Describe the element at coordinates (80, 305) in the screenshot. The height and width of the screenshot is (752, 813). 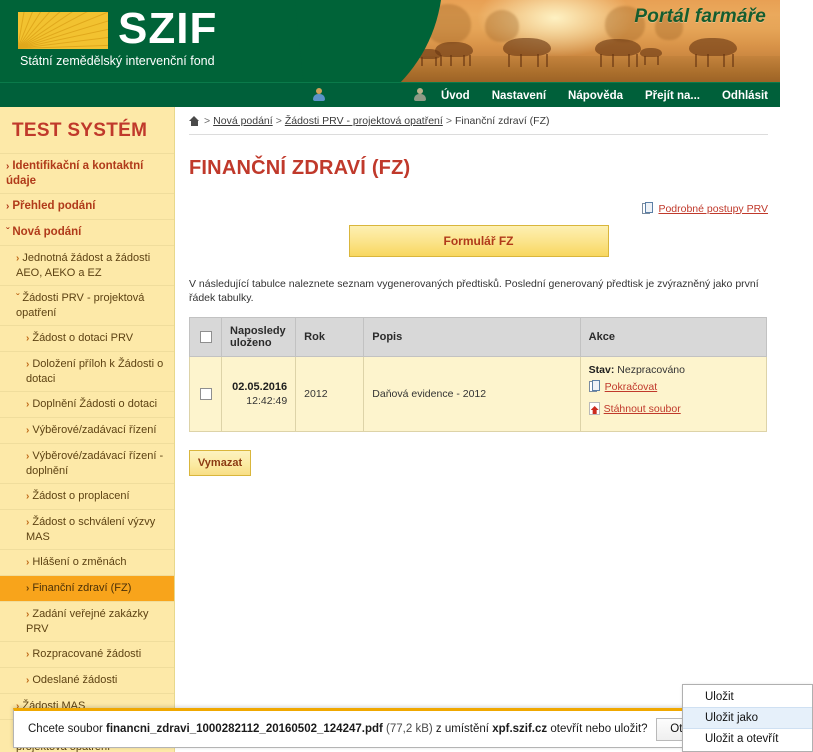
I see `sidebar-item-label: Žádosti PRV - projektová opatření` at that location.